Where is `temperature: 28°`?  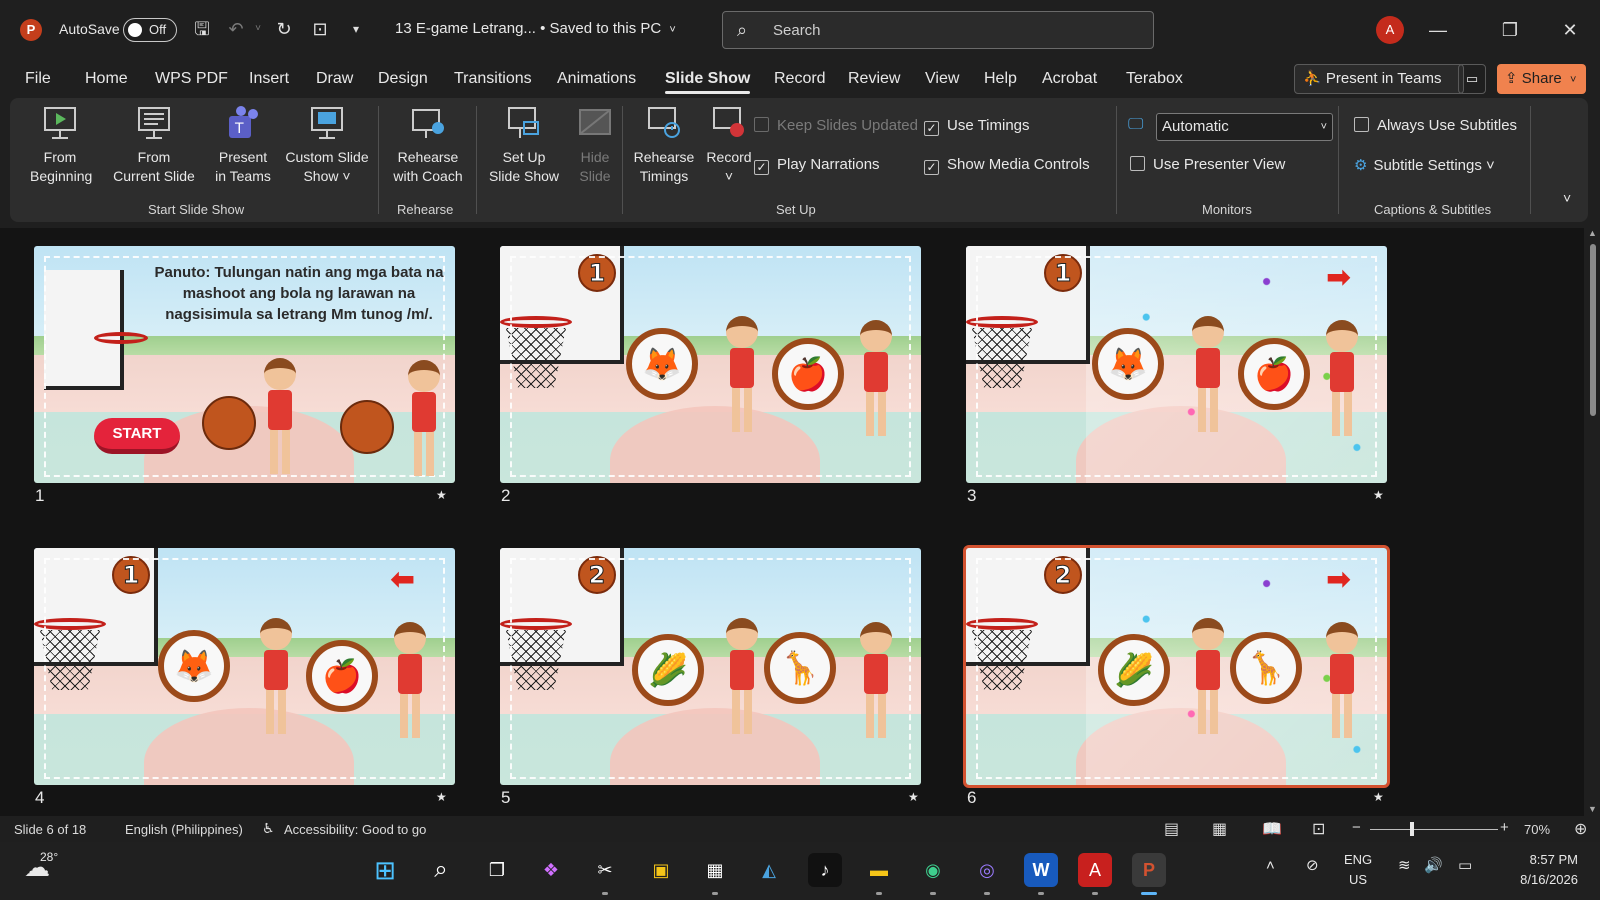
temperature: 28° is located at coordinates (49, 857).